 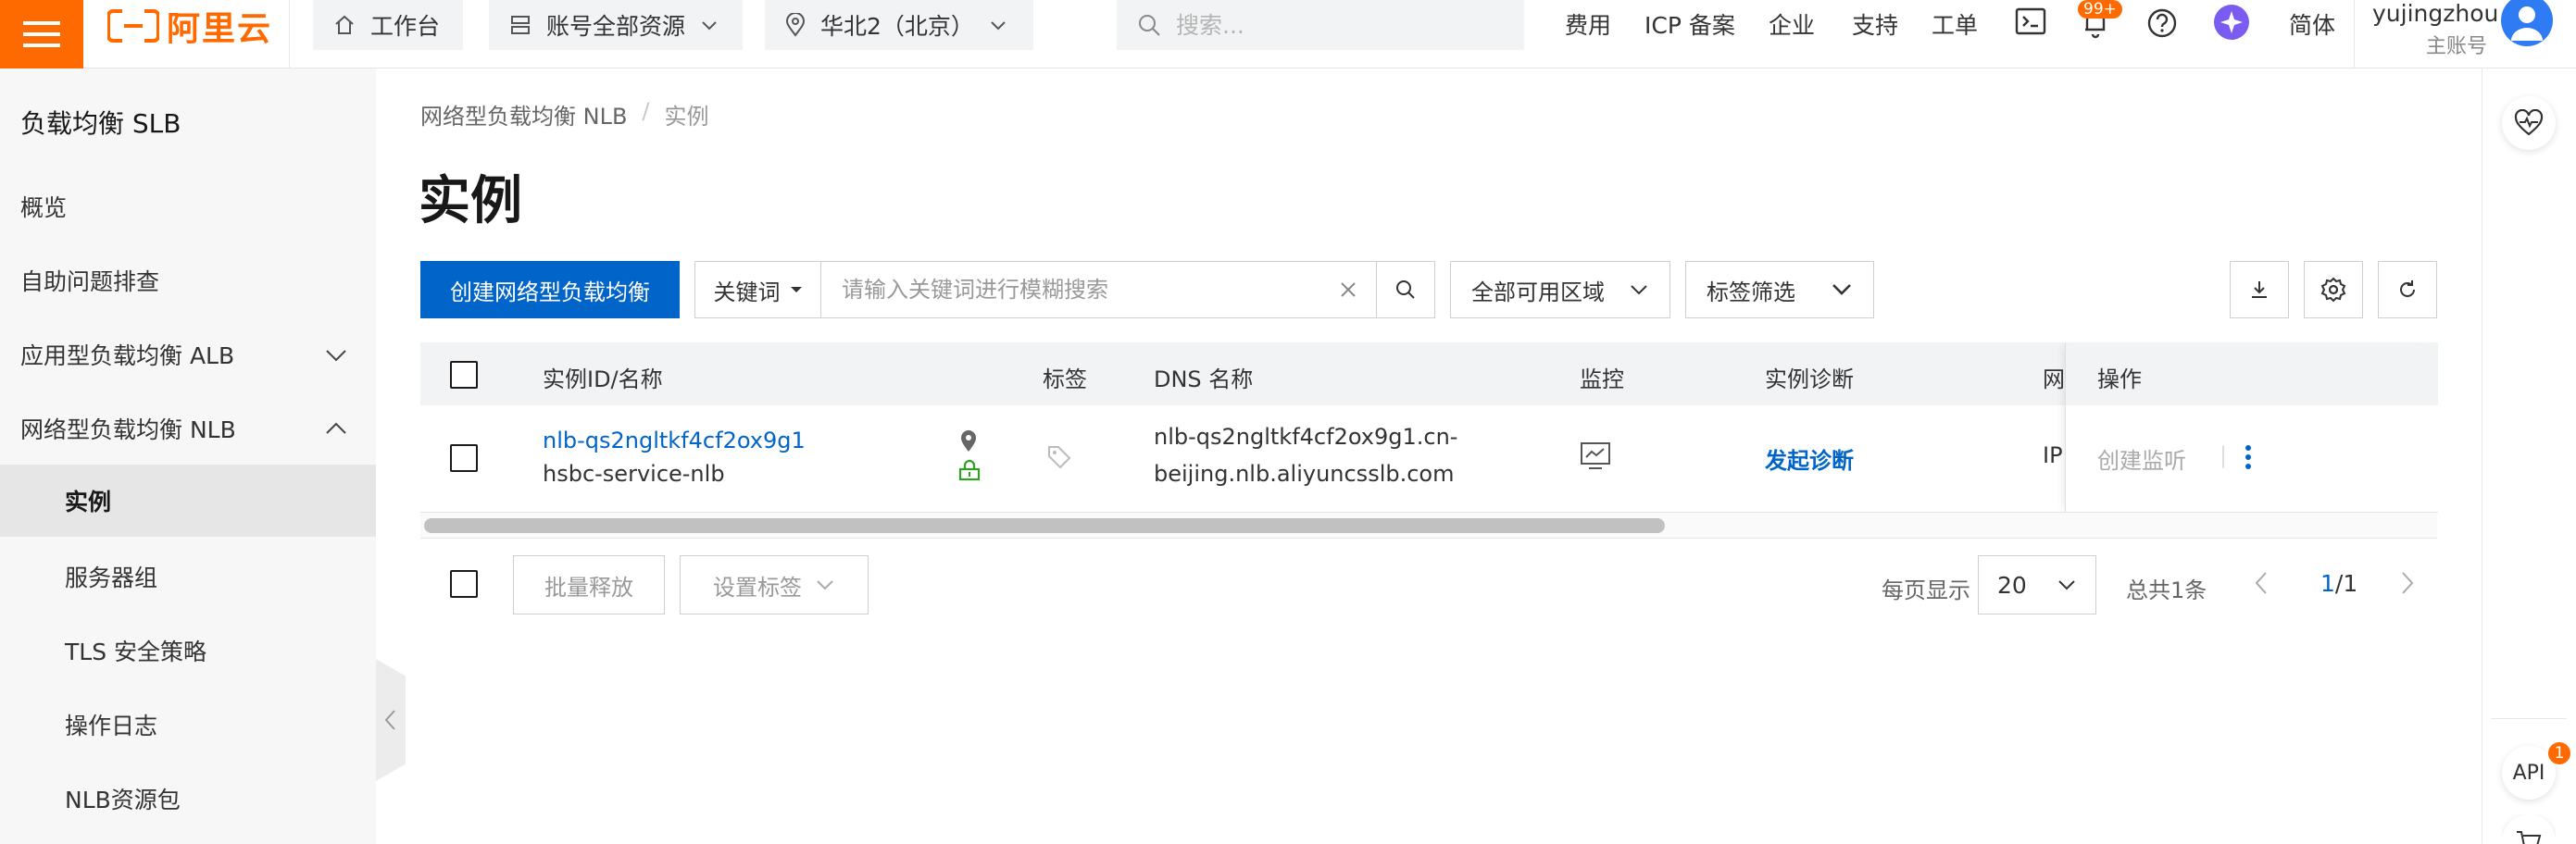 I want to click on sidebar-item-operation-log: 操作日志, so click(x=188, y=725).